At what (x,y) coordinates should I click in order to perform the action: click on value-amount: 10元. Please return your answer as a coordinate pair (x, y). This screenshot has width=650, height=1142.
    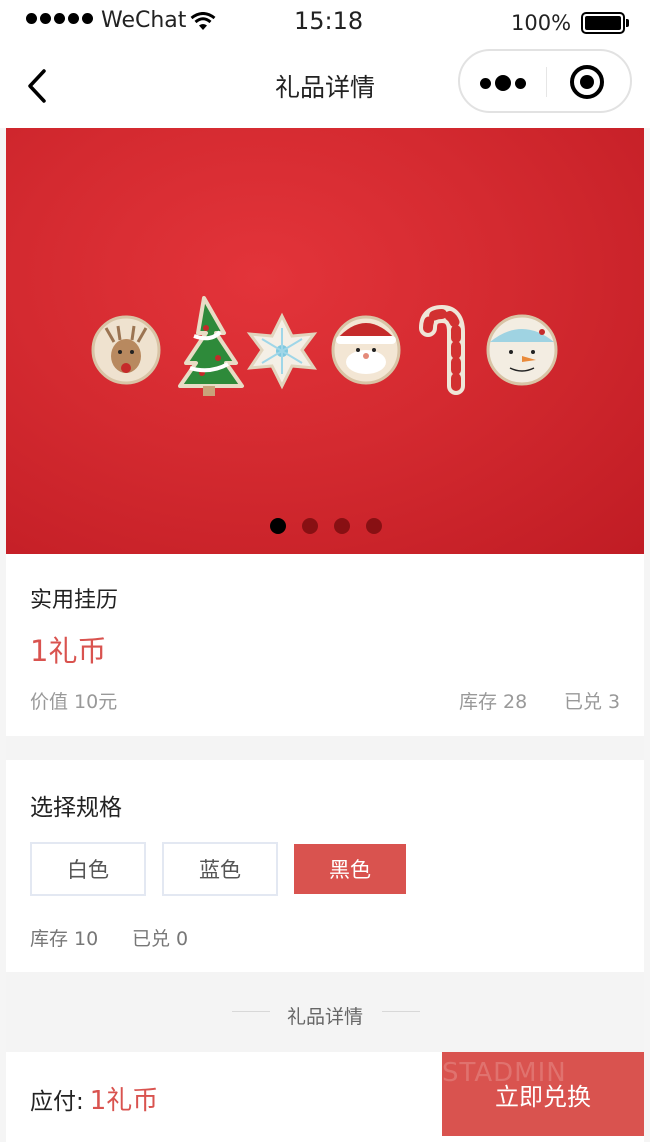
    Looking at the image, I should click on (96, 702).